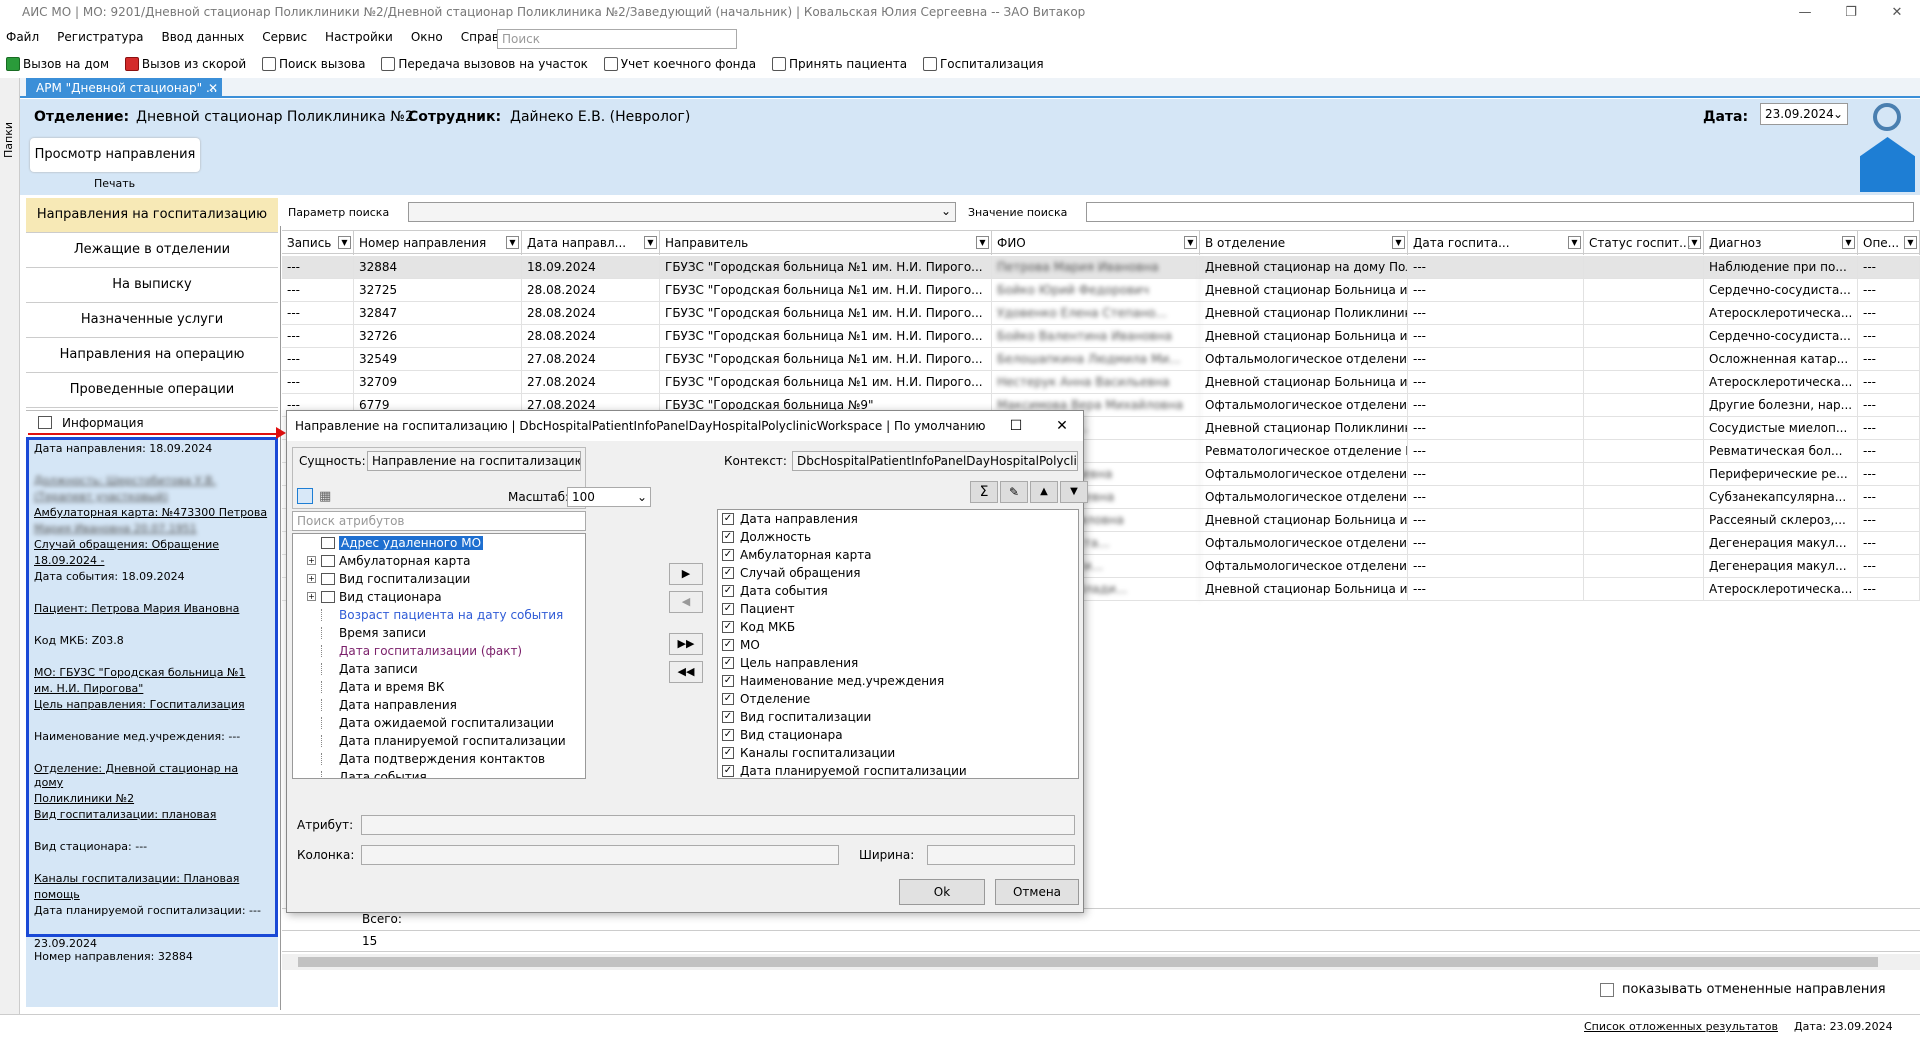 The image size is (1920, 1038). Describe the element at coordinates (100, 37) in the screenshot. I see `menu-registry: Регистратура` at that location.